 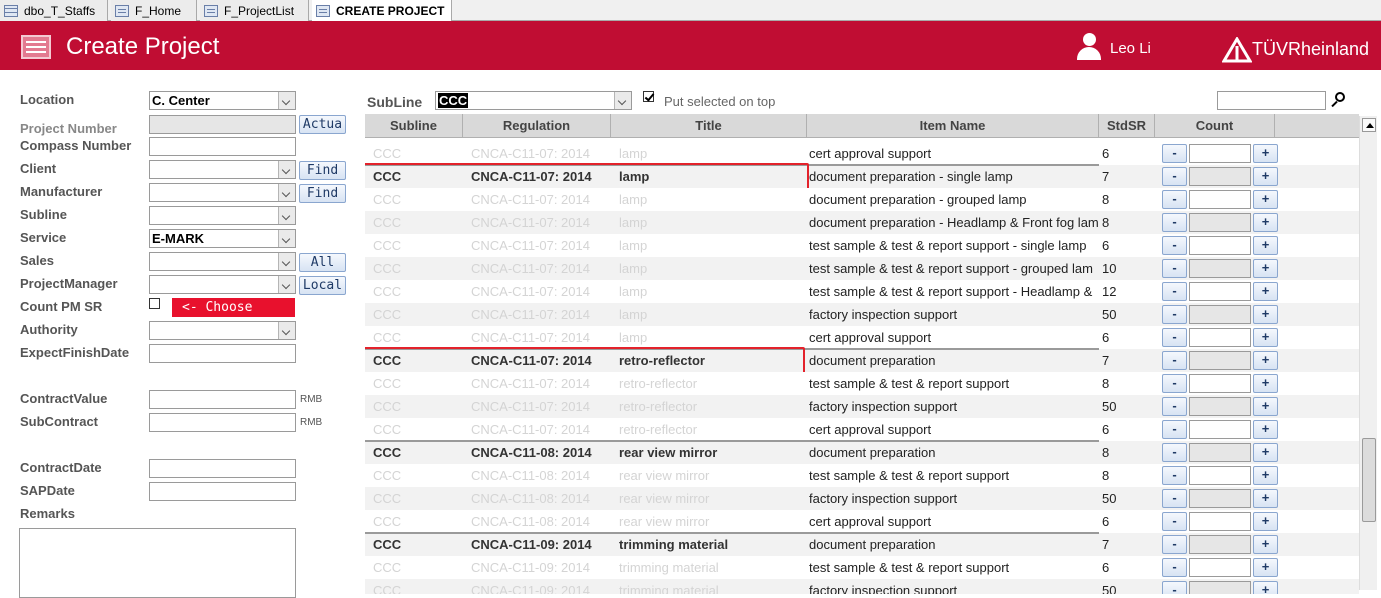 What do you see at coordinates (1127, 126) in the screenshot?
I see `column-header-stdsr: StdSR` at bounding box center [1127, 126].